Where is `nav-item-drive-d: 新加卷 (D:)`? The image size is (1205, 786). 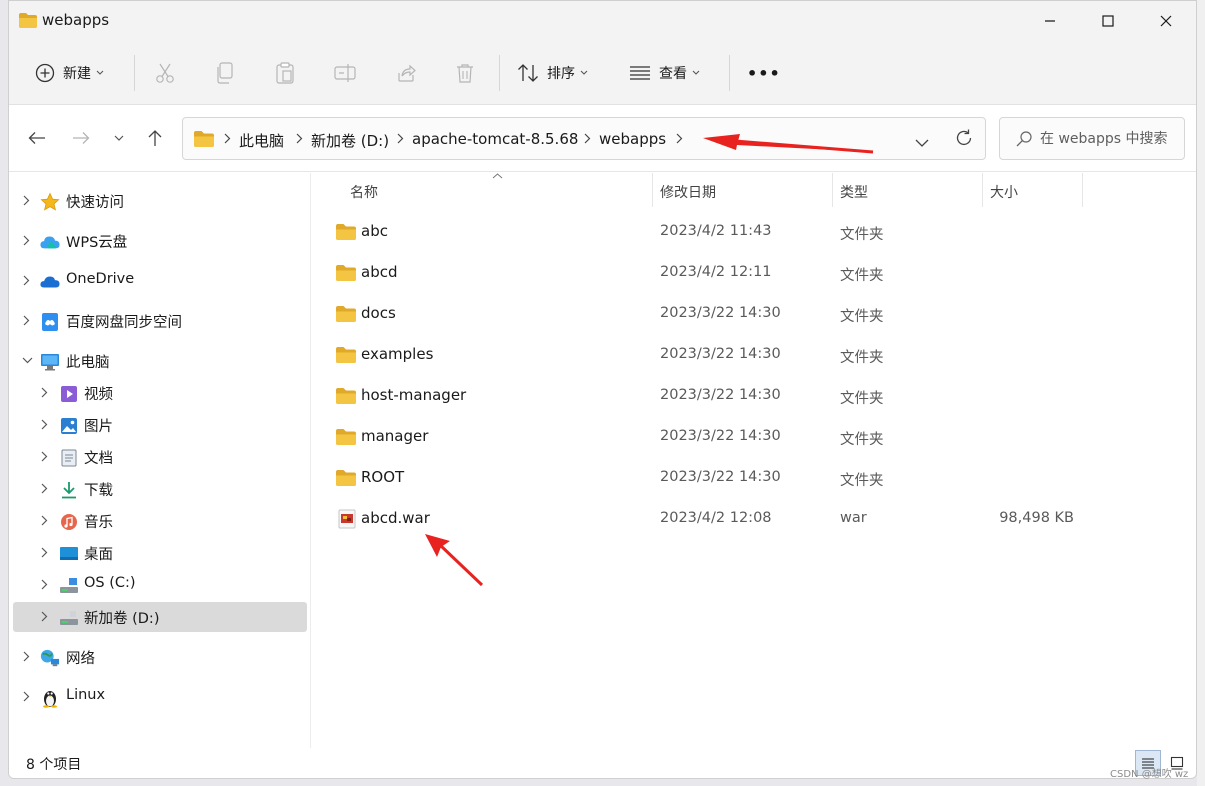 nav-item-drive-d: 新加卷 (D:) is located at coordinates (160, 617).